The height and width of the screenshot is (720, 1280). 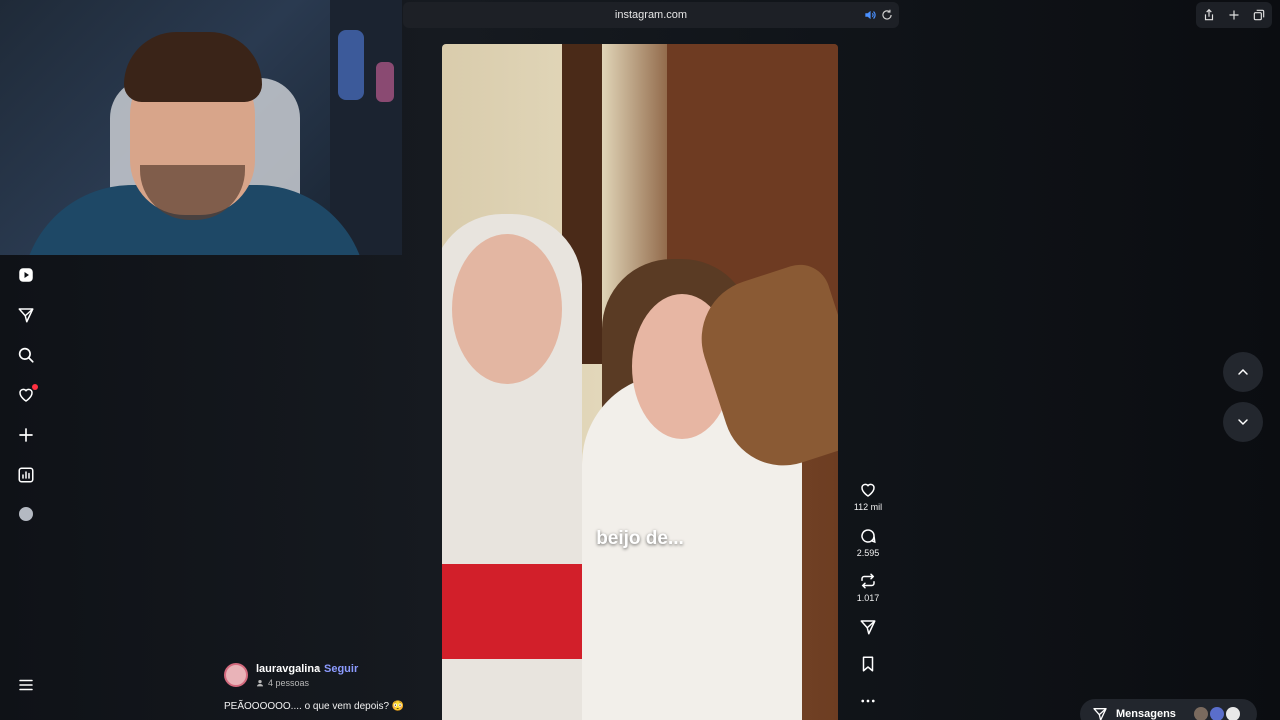 I want to click on share-button, so click(x=868, y=627).